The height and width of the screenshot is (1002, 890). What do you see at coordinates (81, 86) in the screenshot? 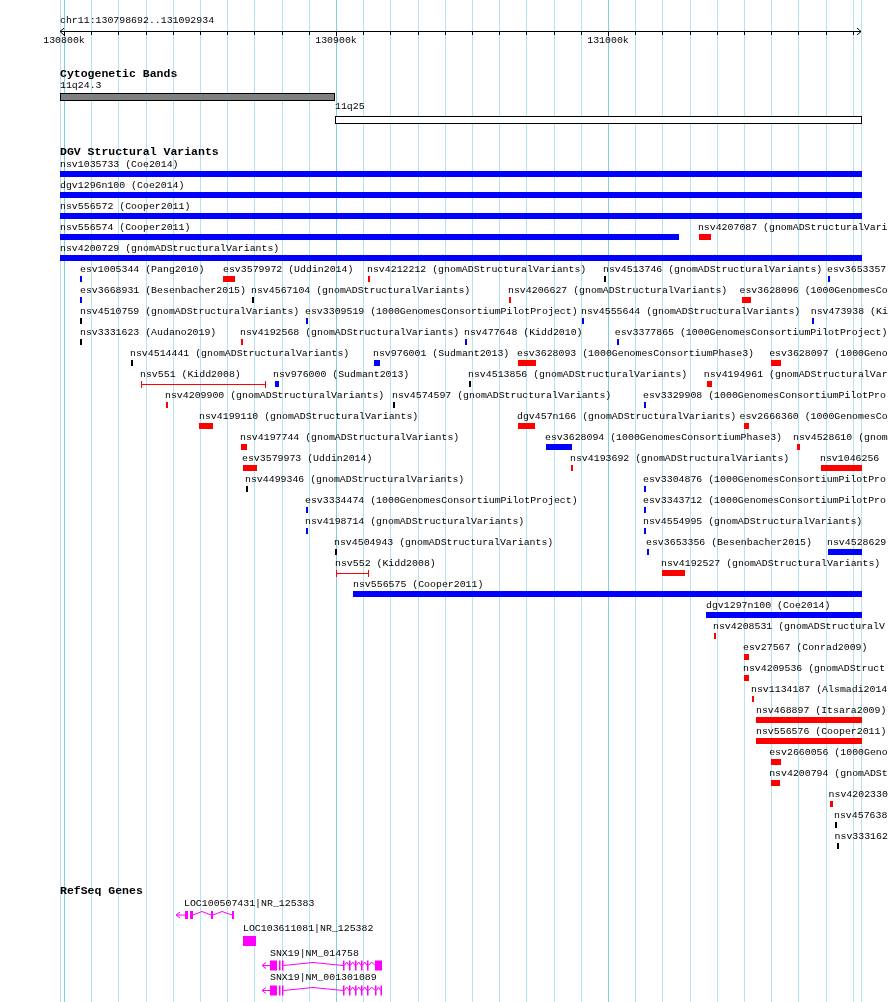
I see `cytoband-label: 11q24.3` at bounding box center [81, 86].